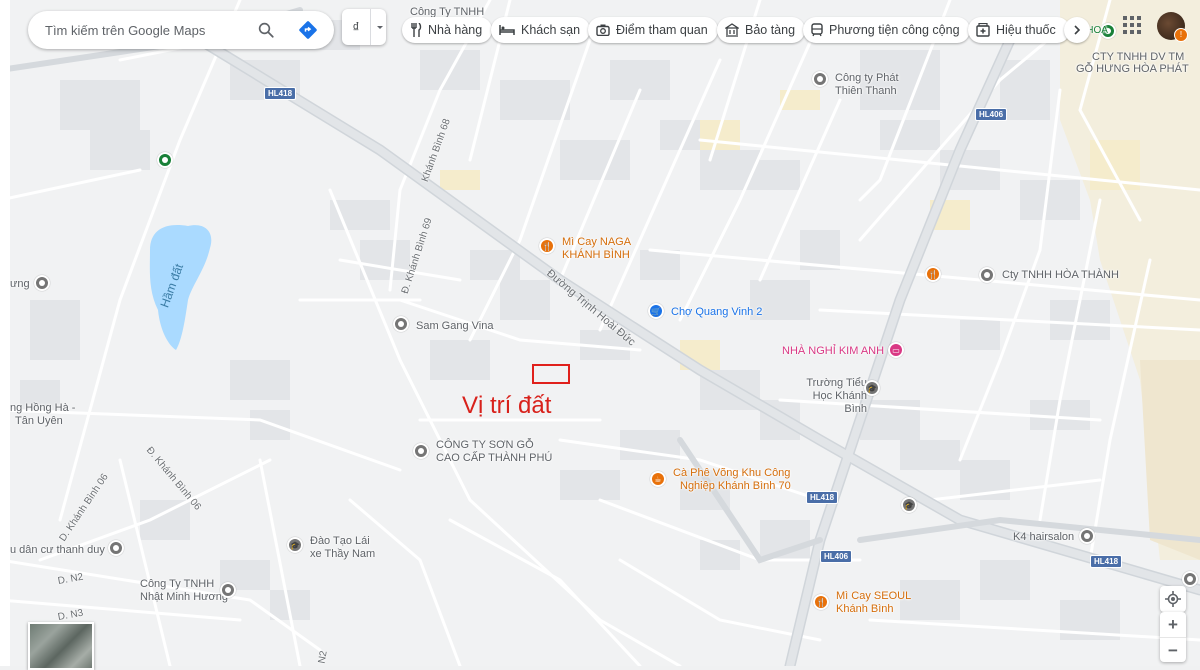 This screenshot has width=1200, height=670. Describe the element at coordinates (507, 30) in the screenshot. I see `hotel-icon` at that location.